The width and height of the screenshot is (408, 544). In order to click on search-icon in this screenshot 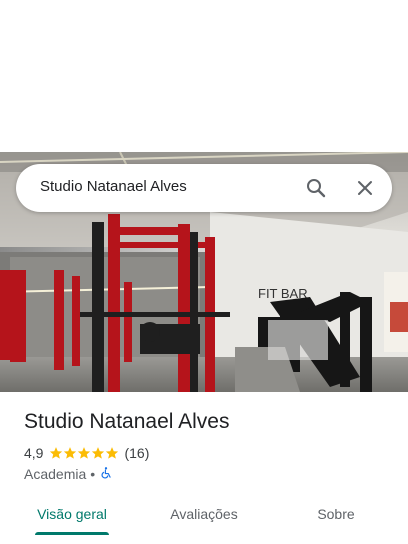, I will do `click(316, 188)`.